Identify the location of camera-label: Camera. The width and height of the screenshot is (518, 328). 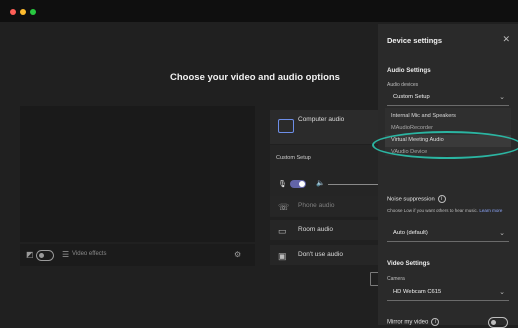
(396, 279).